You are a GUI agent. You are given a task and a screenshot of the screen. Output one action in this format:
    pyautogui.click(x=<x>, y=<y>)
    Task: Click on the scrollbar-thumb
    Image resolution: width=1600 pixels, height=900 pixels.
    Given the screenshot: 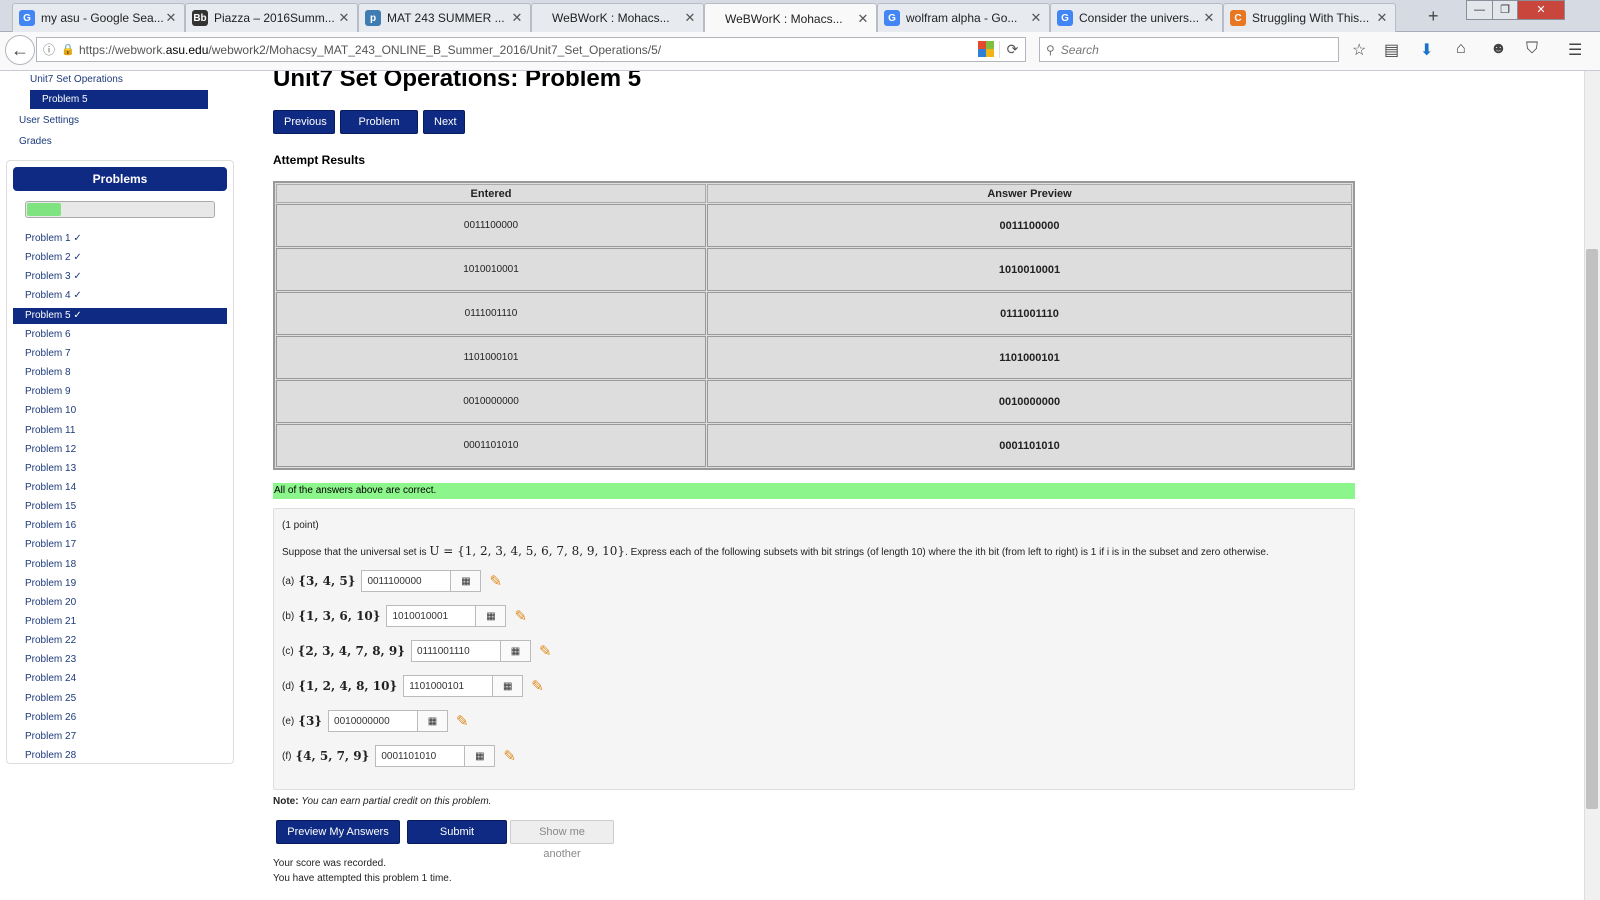 What is the action you would take?
    pyautogui.click(x=1592, y=529)
    